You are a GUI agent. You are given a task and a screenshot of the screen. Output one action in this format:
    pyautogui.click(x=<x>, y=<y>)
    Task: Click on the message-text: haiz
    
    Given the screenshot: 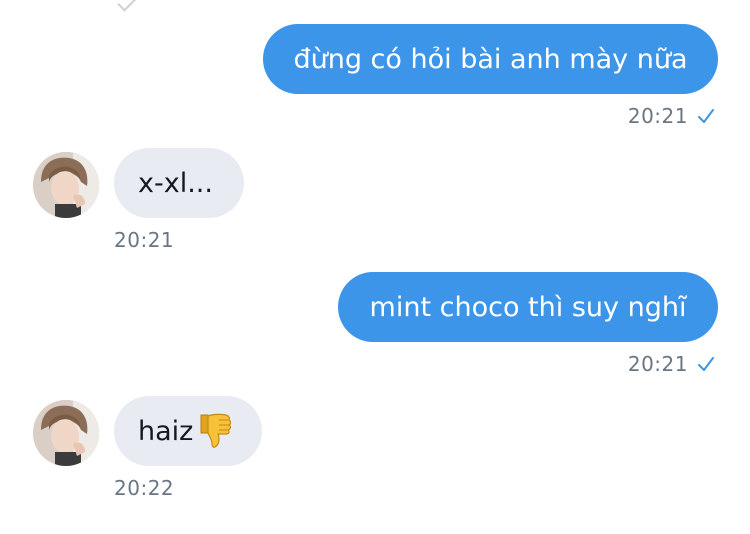 What is the action you would take?
    pyautogui.click(x=166, y=431)
    